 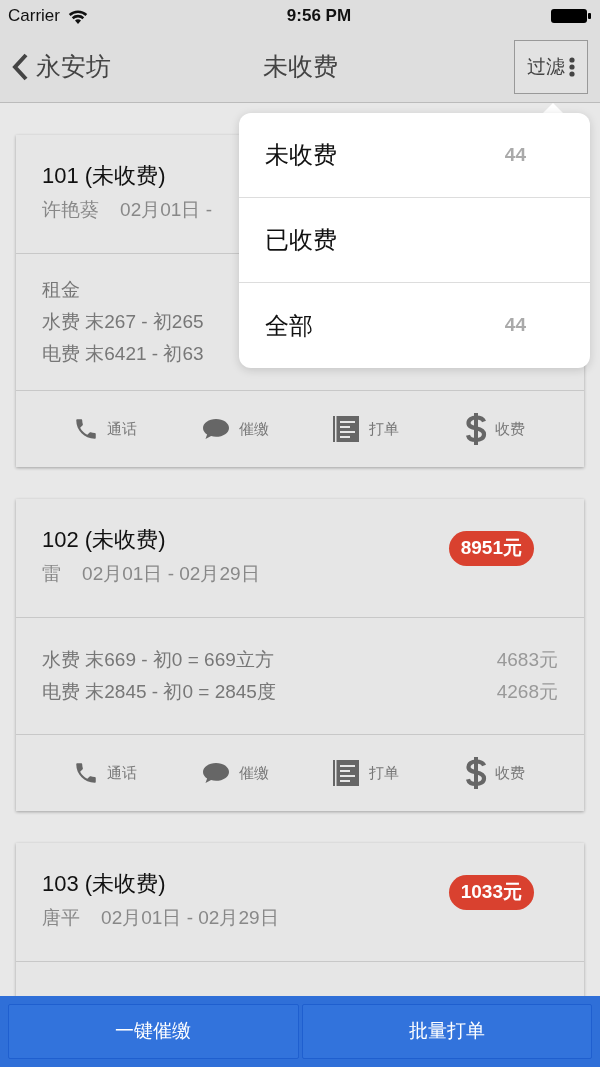 I want to click on room-title: 103 (未收费), so click(x=104, y=884).